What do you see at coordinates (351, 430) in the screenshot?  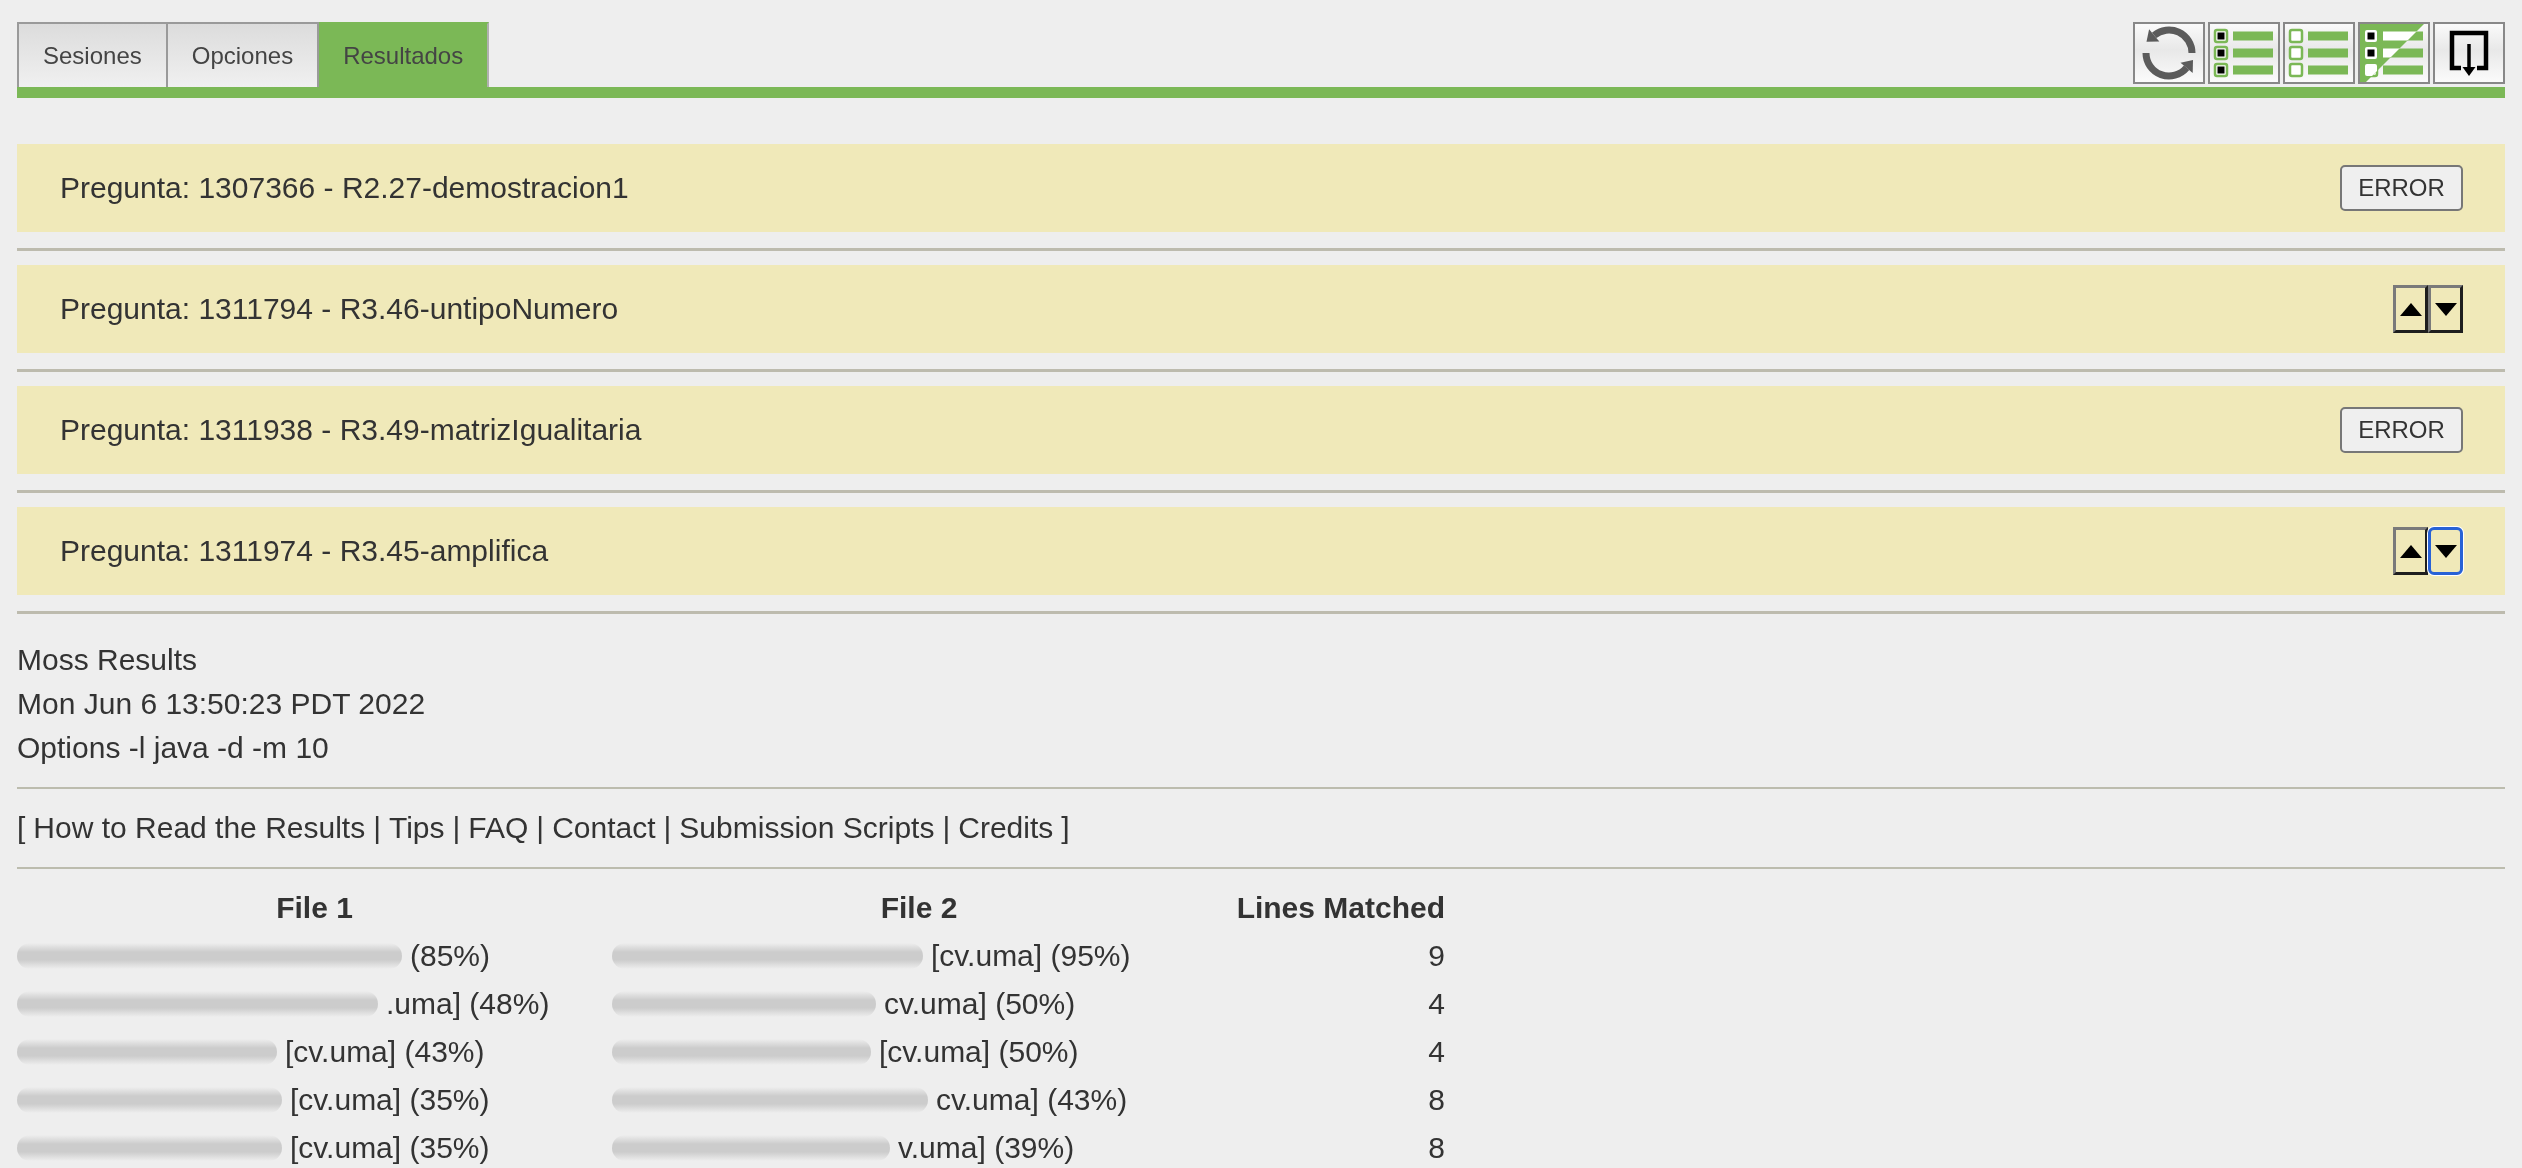 I see `question-title: Pregunta: 1311938 - R3.49-matrizIgualitaria` at bounding box center [351, 430].